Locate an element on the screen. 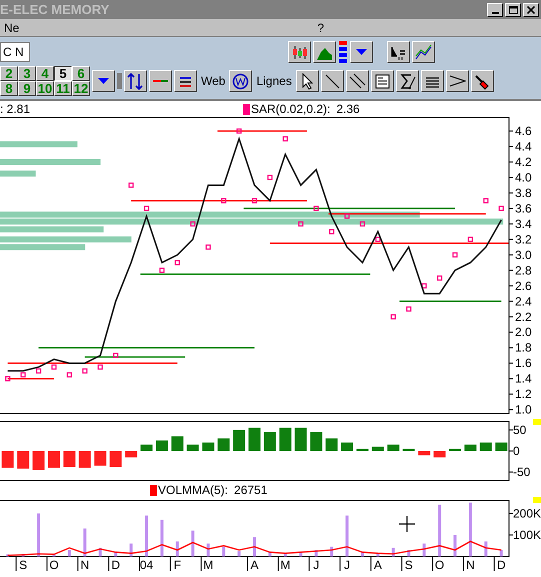 This screenshot has height=577, width=541. window-title: E-ELEC MEMORY is located at coordinates (55, 9).